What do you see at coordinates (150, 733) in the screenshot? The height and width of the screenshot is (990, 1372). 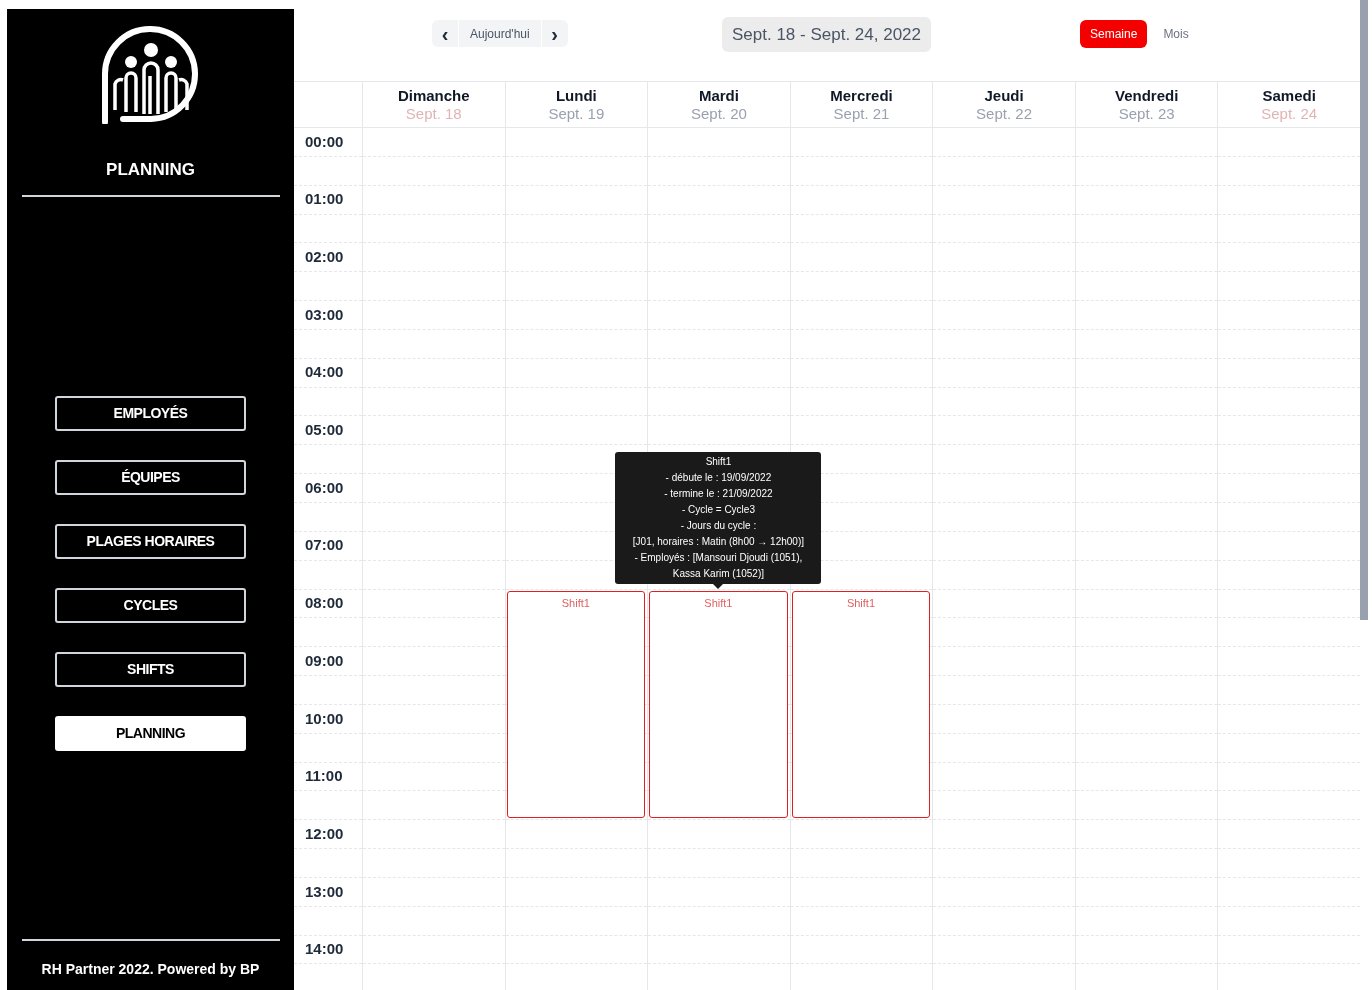 I see `nav-button: PLANNING` at bounding box center [150, 733].